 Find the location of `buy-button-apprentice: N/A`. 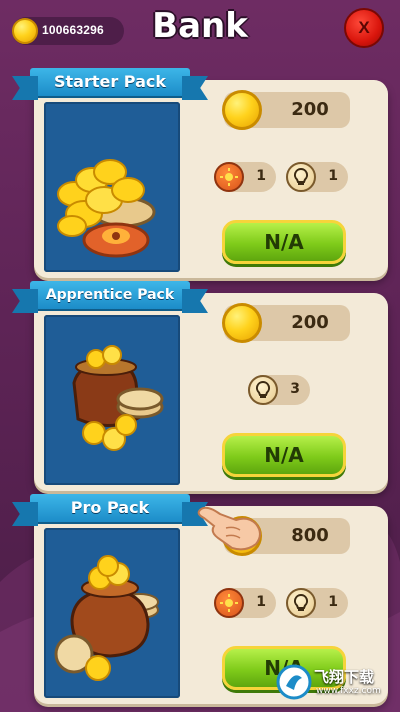

buy-button-apprentice: N/A is located at coordinates (284, 455).